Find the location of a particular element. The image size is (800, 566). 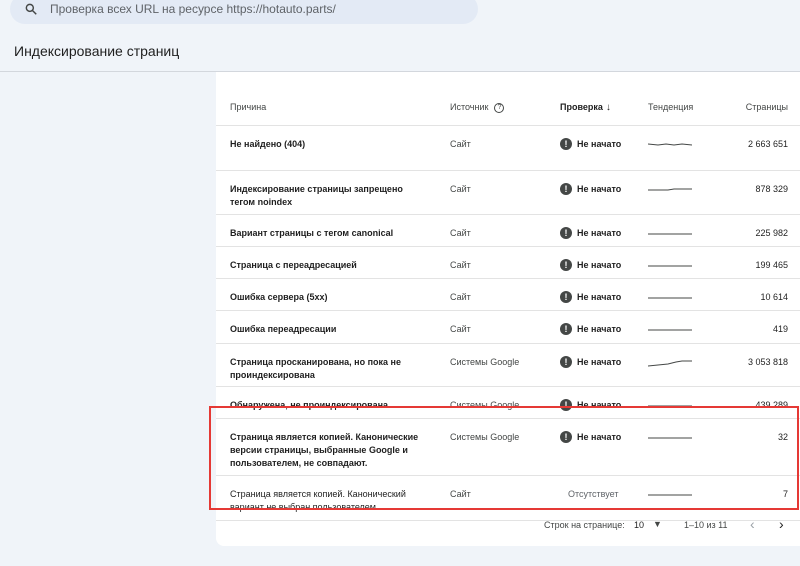

row-pages: 32 is located at coordinates (760, 447).